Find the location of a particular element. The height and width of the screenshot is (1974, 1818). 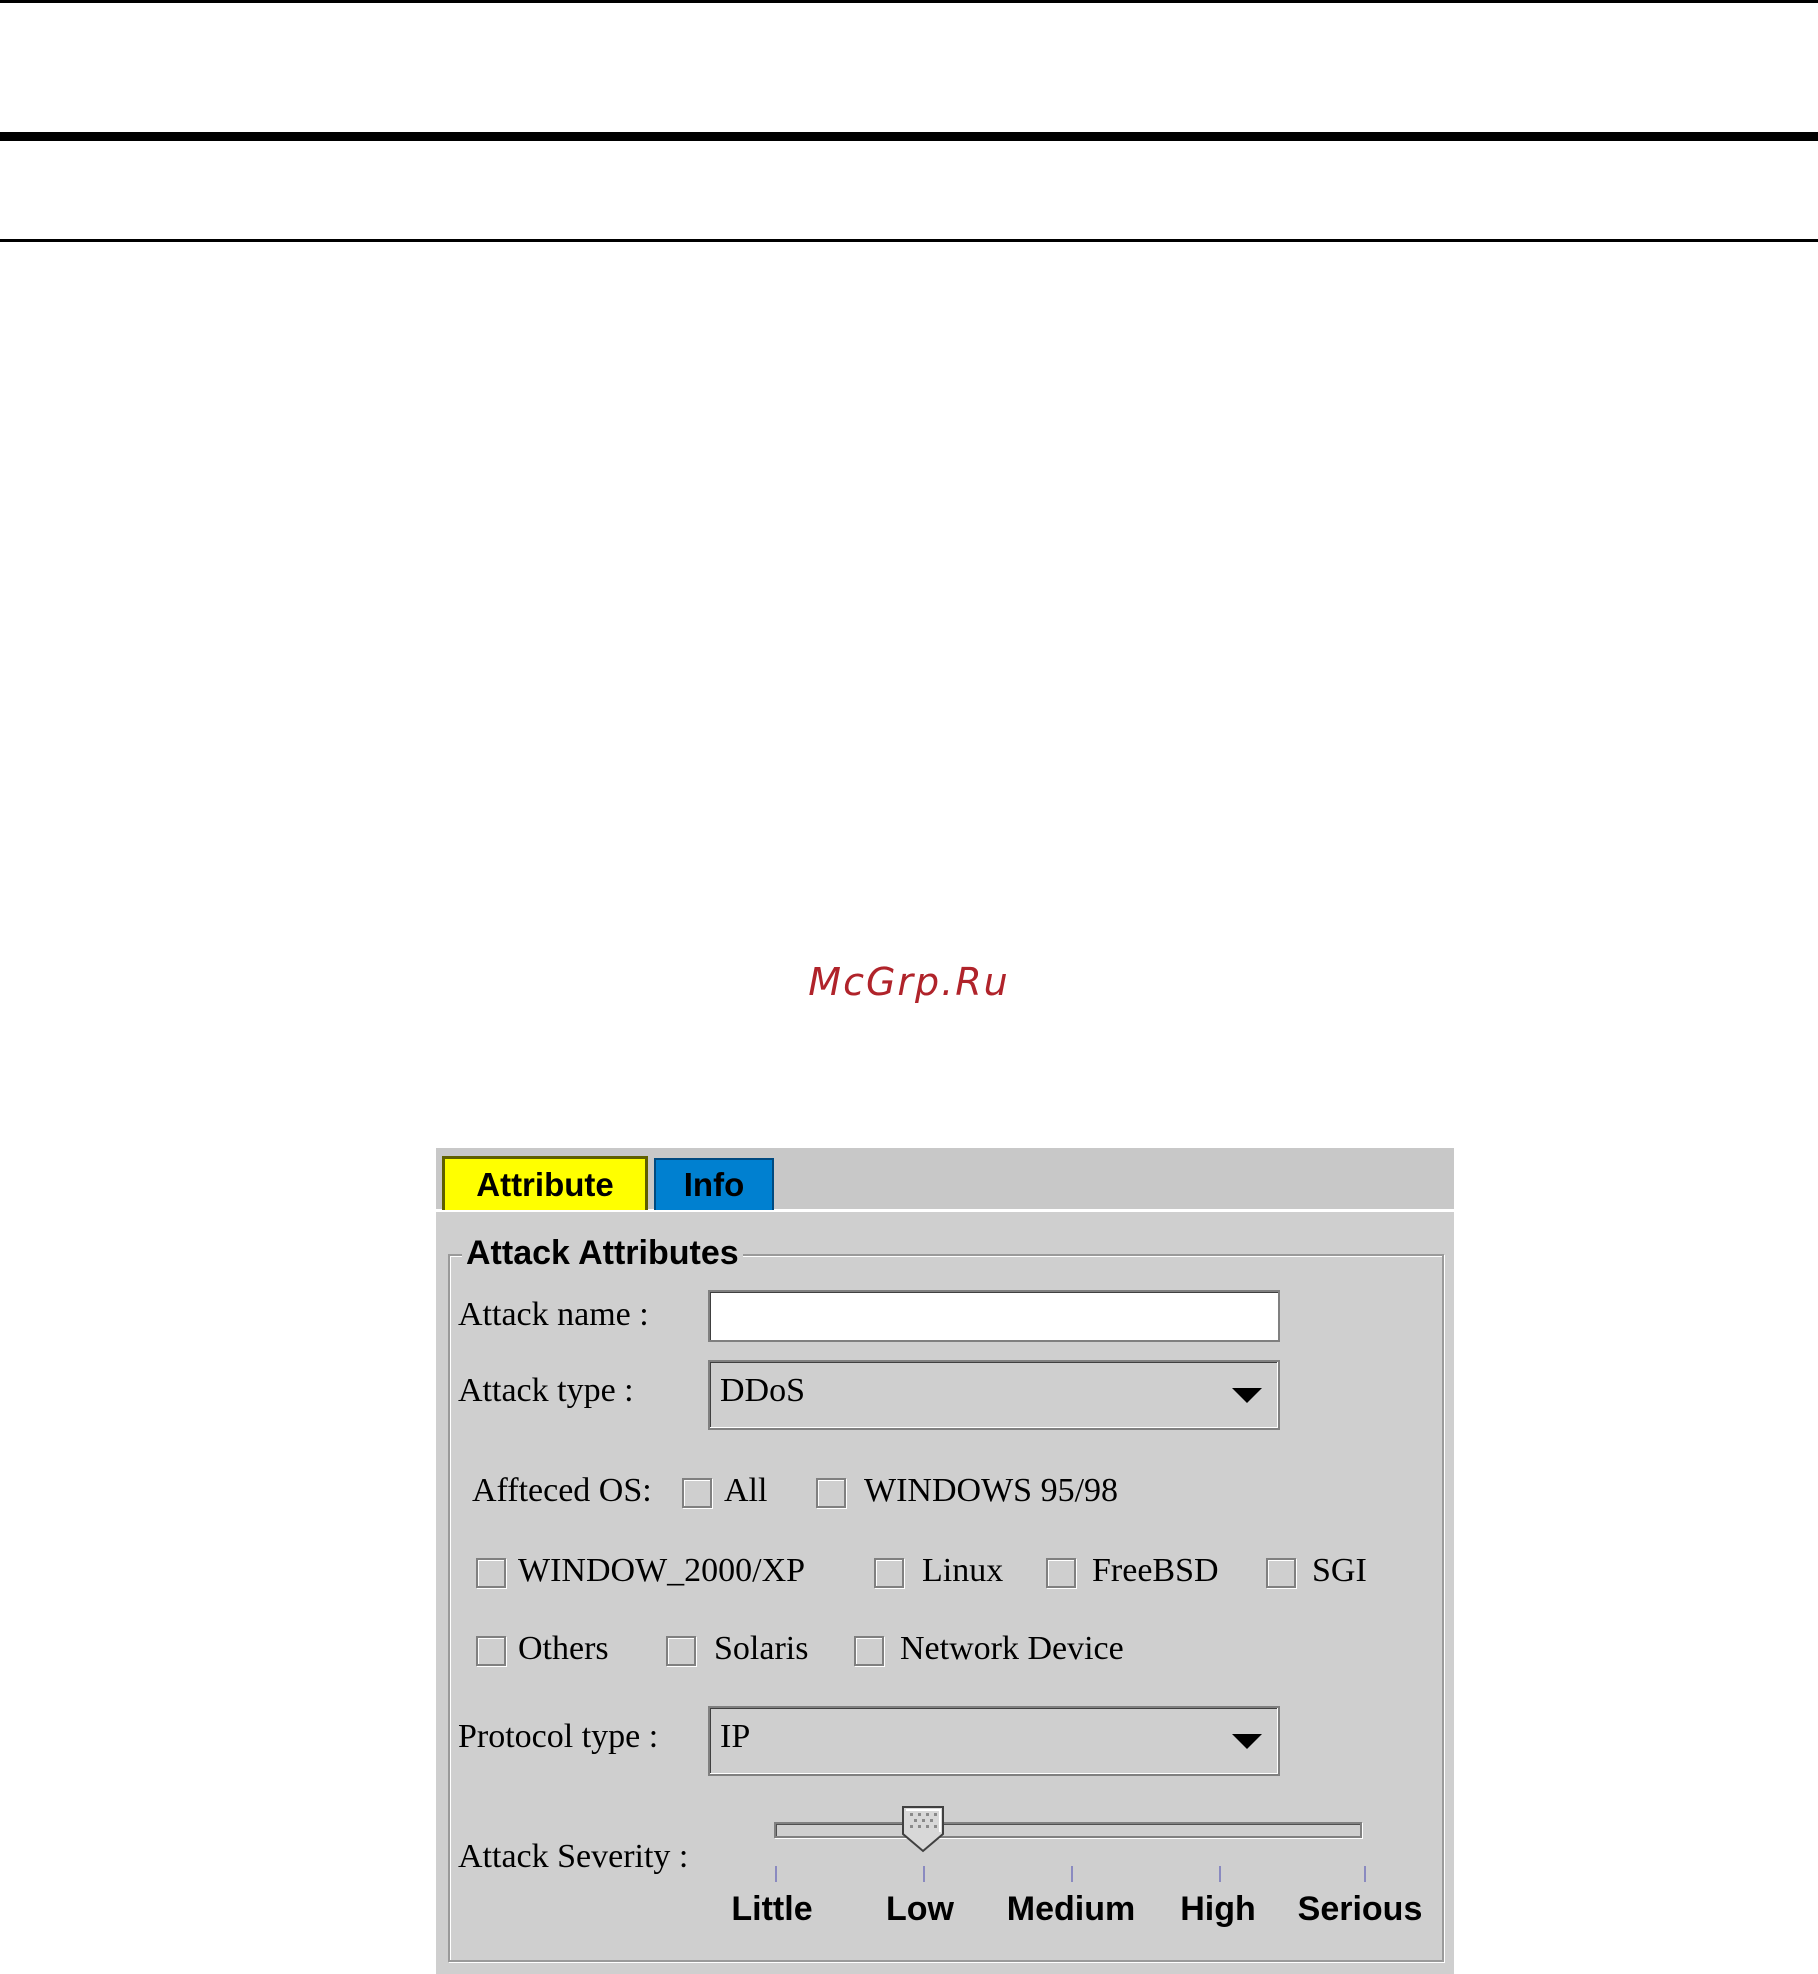

checkbox-all is located at coordinates (697, 1493).